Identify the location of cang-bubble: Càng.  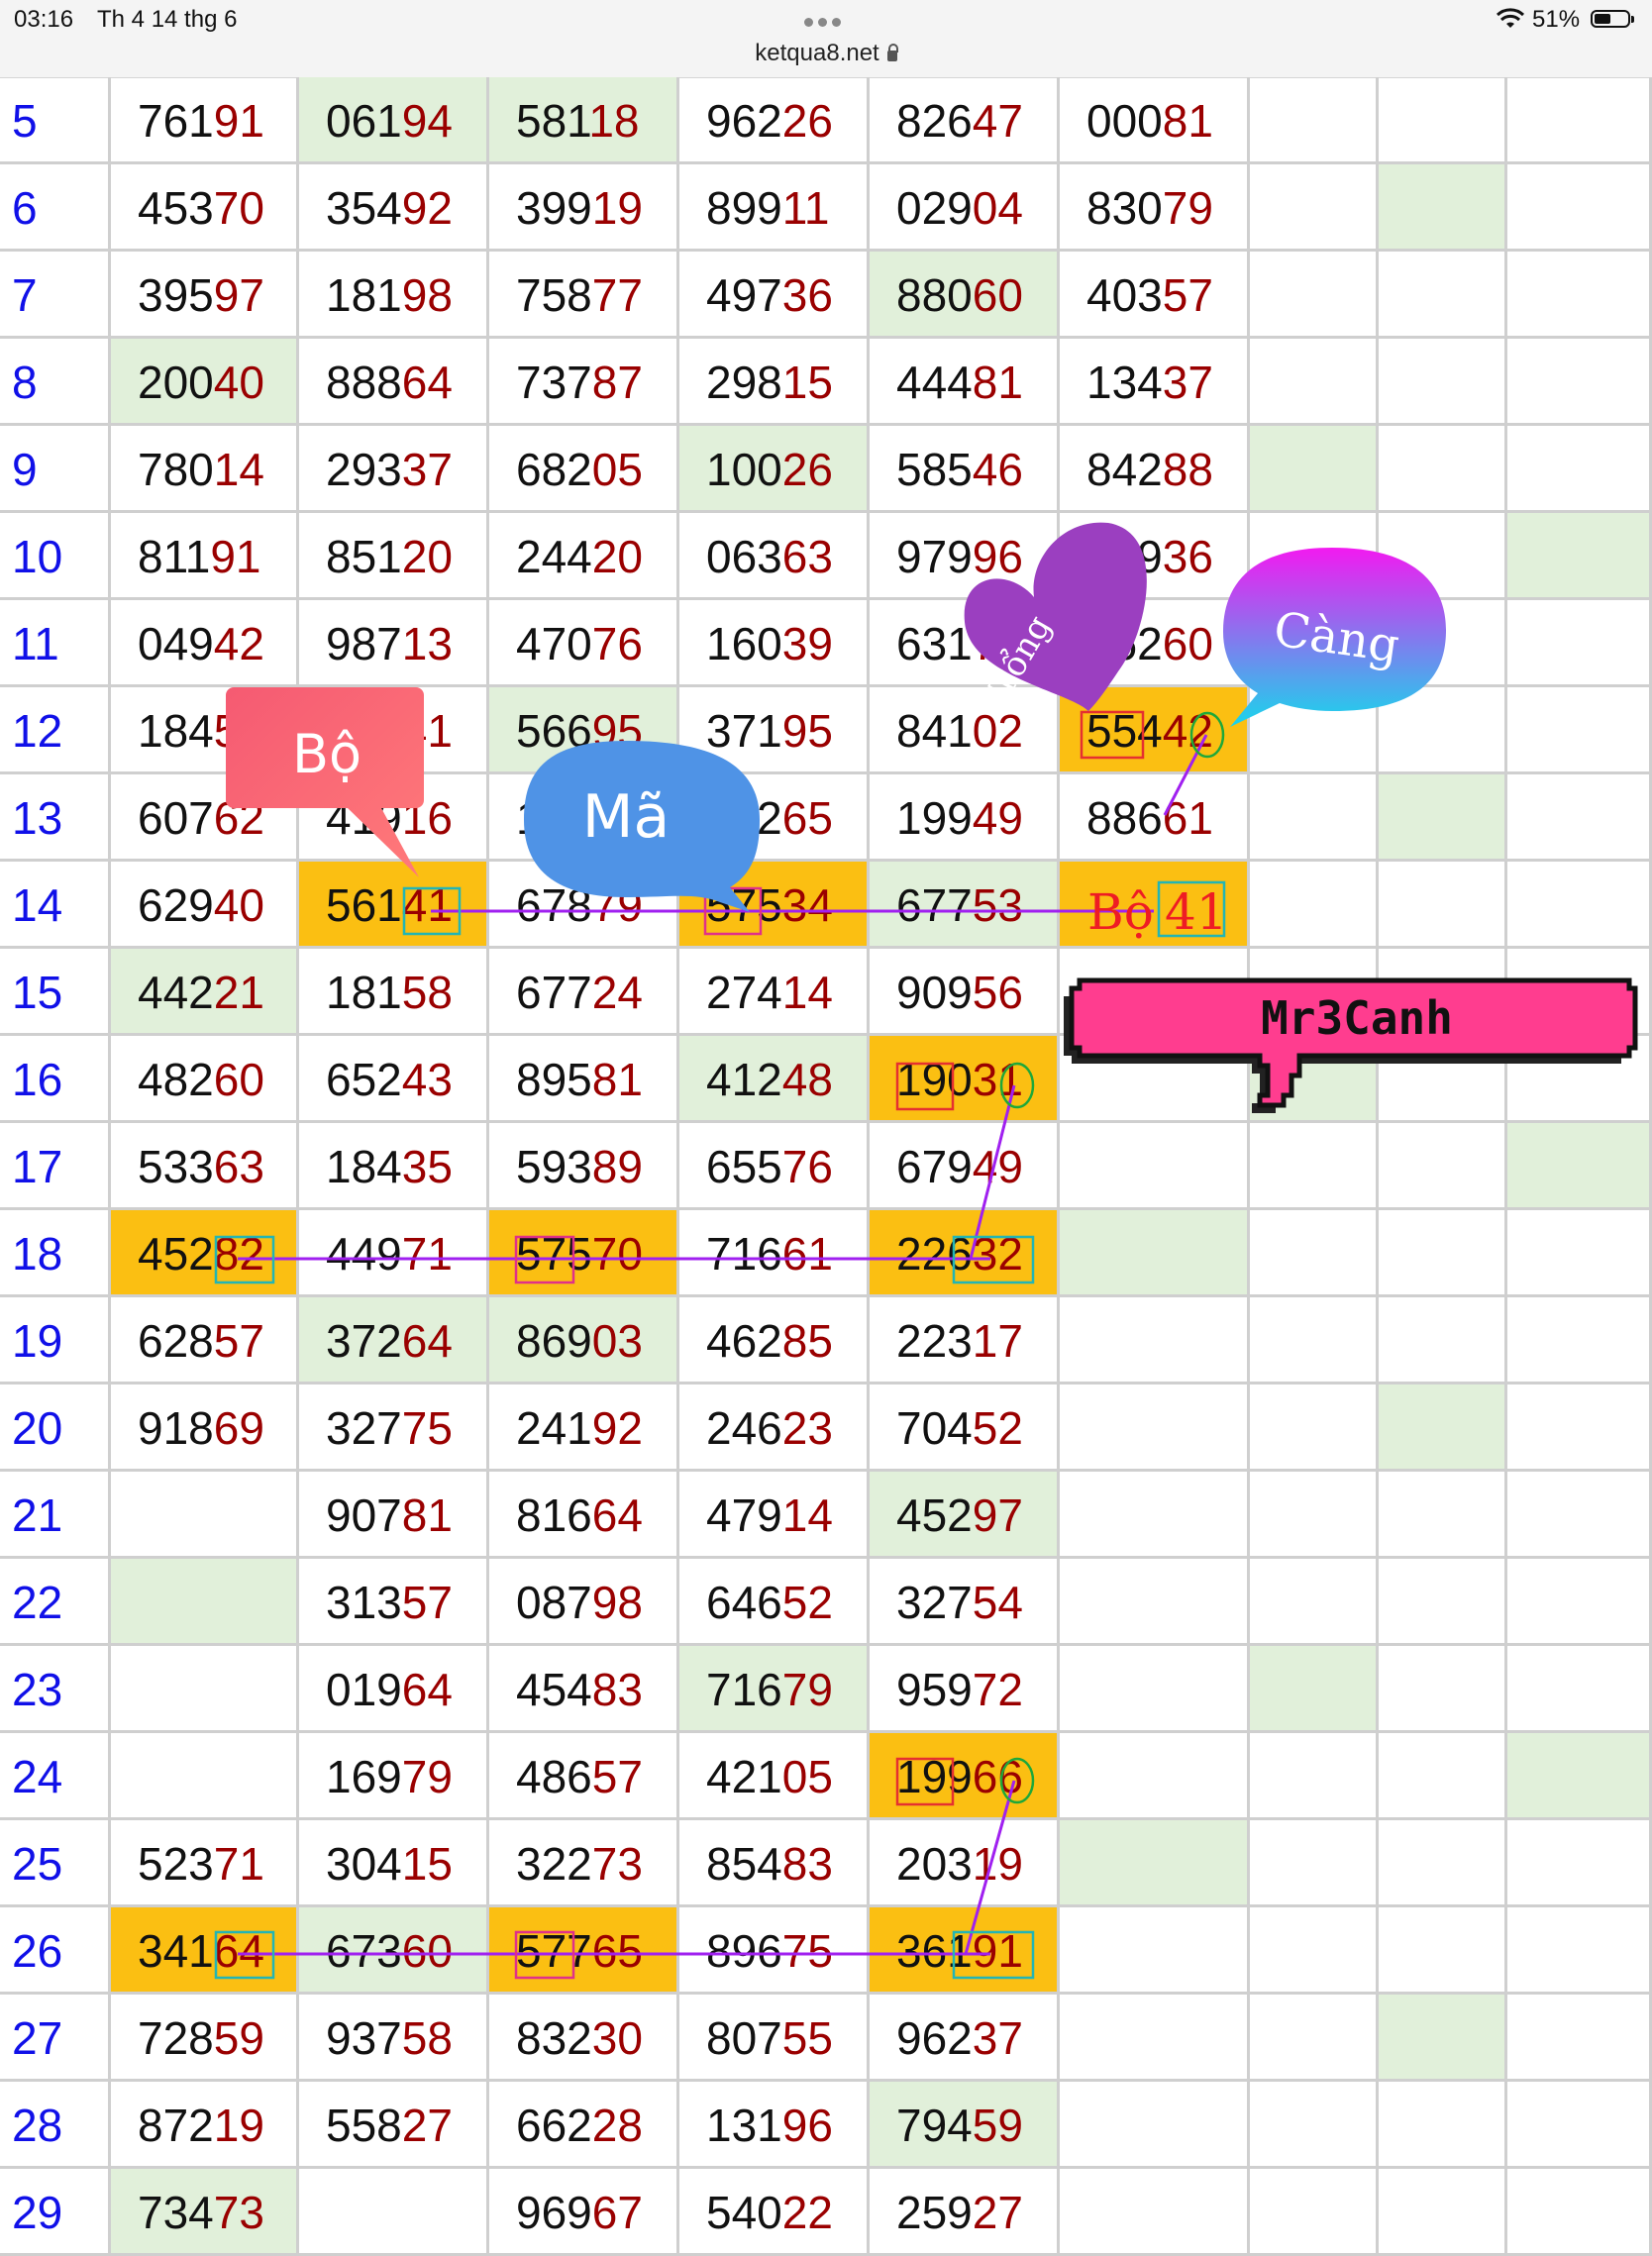
(1334, 638).